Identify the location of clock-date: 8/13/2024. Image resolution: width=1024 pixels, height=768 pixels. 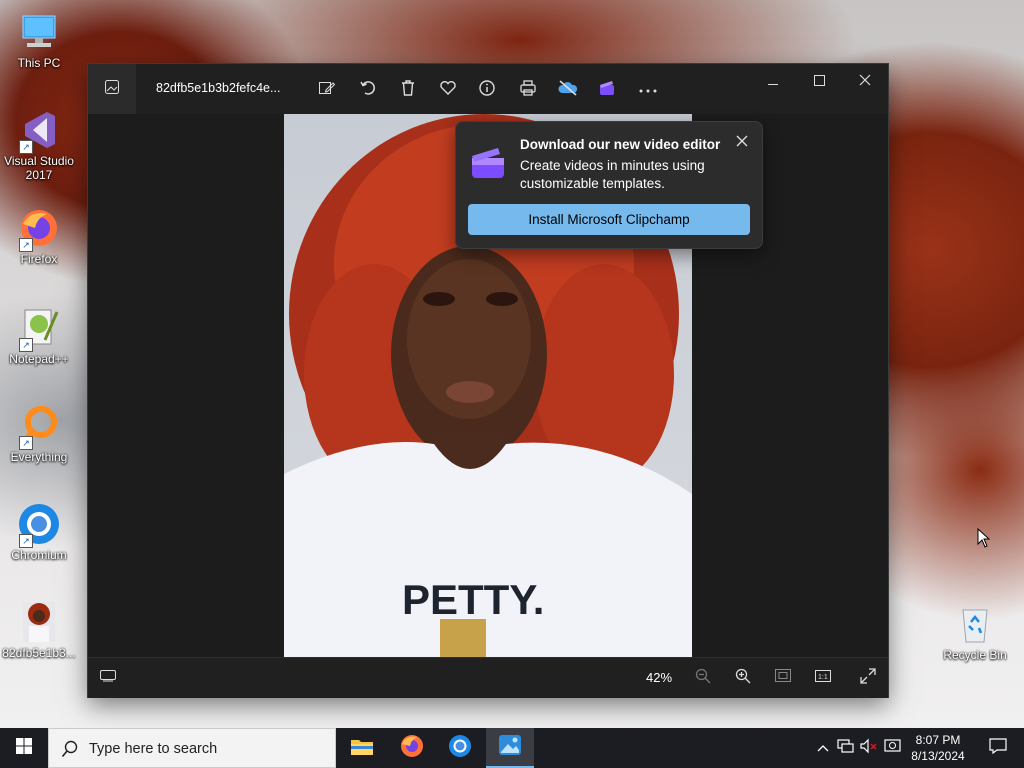
(938, 756).